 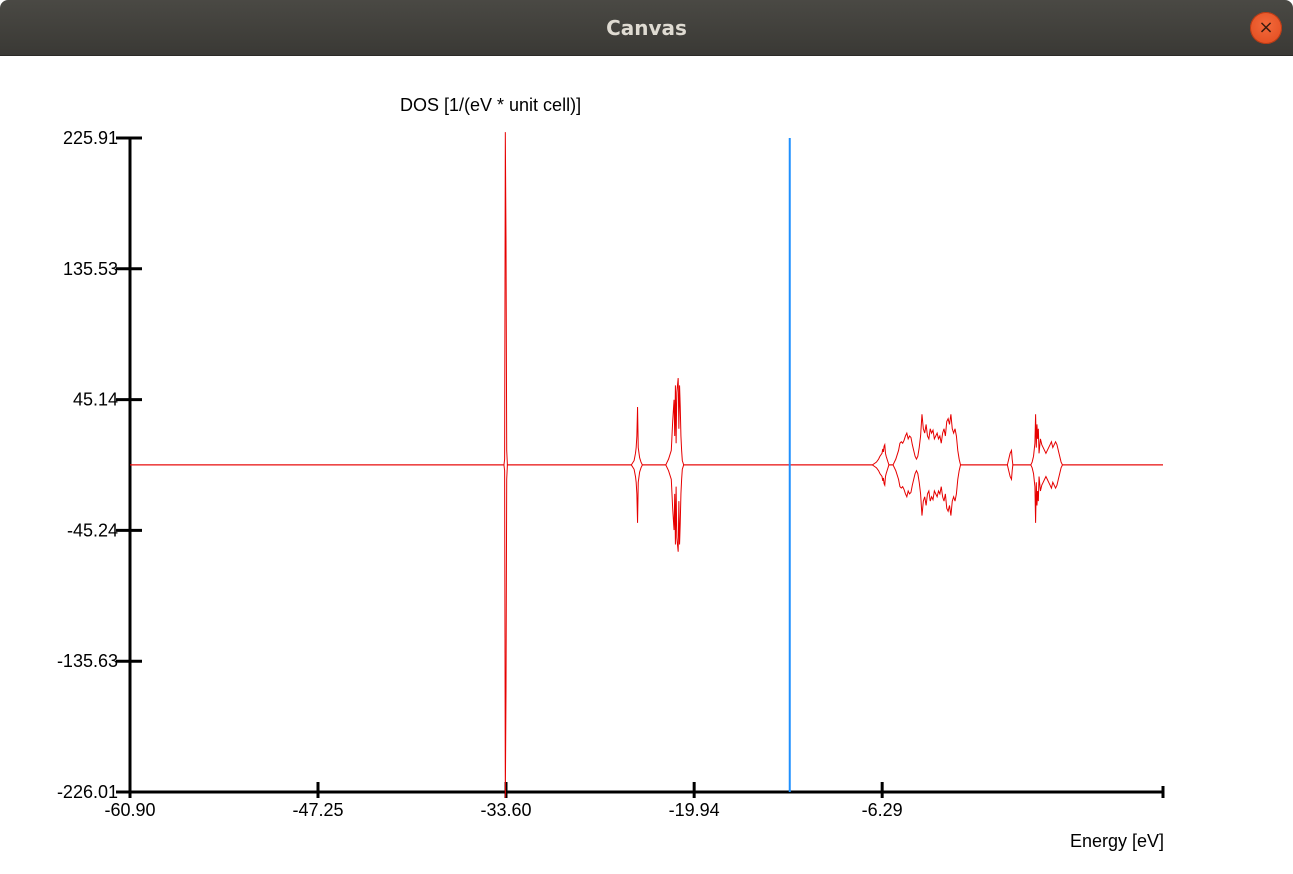 I want to click on x-tick-label: -47.25, so click(x=317, y=810).